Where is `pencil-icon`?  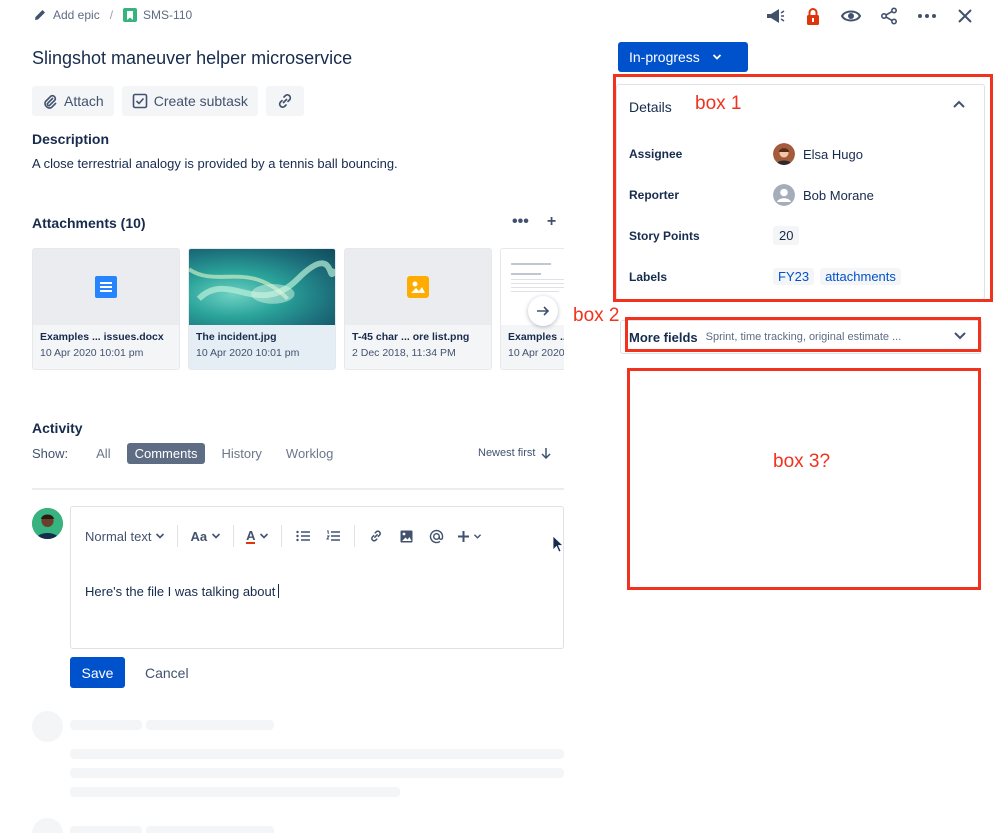 pencil-icon is located at coordinates (40, 15).